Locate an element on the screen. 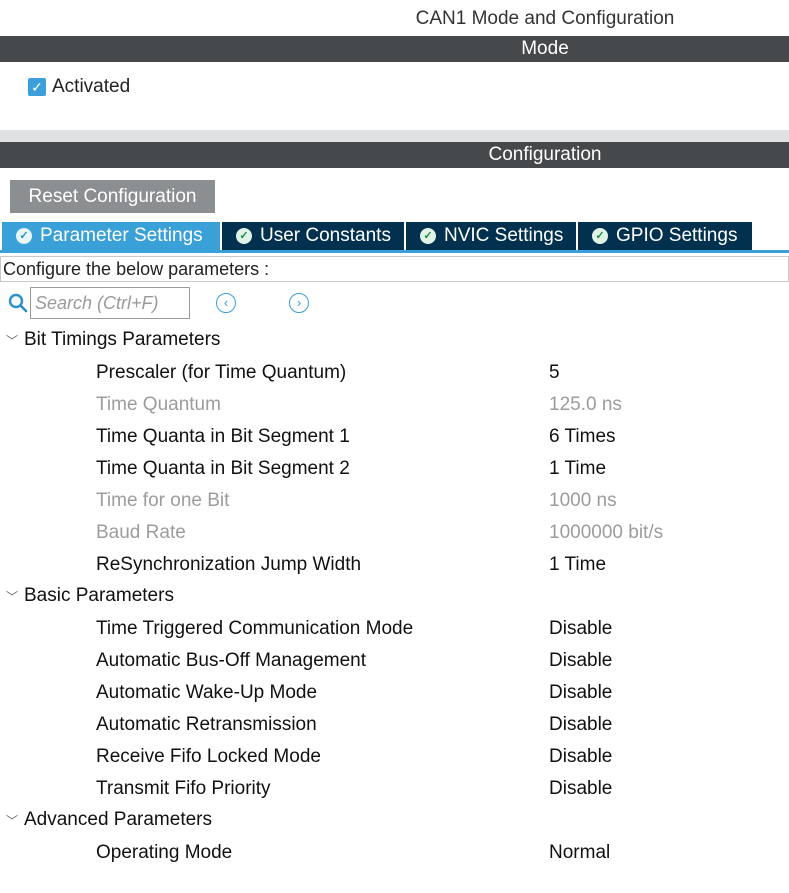 The width and height of the screenshot is (789, 893). search-icon is located at coordinates (18, 303).